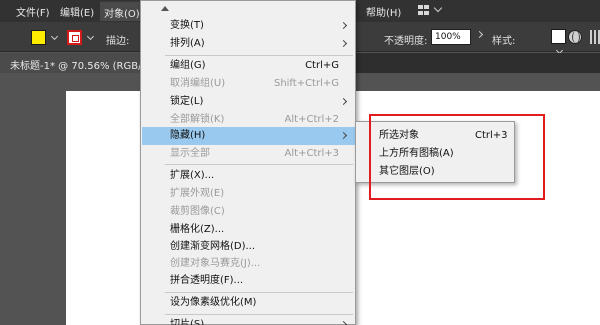 The image size is (600, 325). I want to click on menu-item-slice: 切片(S), so click(248, 320).